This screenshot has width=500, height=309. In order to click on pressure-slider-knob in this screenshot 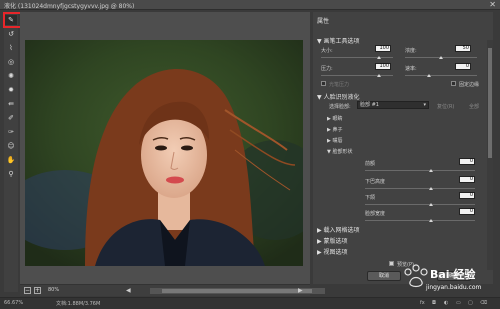, I will do `click(379, 75)`.